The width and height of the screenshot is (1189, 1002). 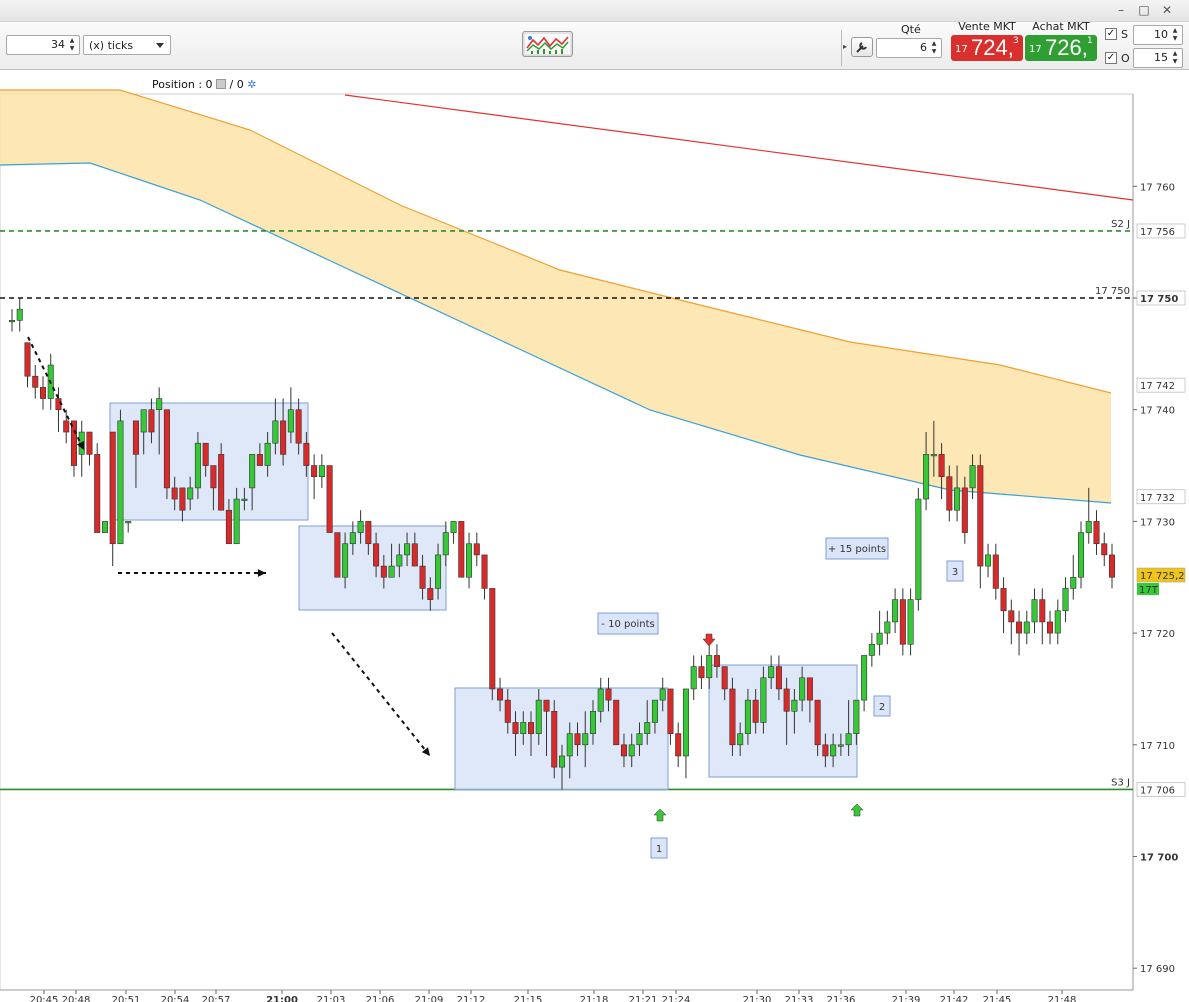 I want to click on sell-price: 17 724, 3, so click(x=987, y=48).